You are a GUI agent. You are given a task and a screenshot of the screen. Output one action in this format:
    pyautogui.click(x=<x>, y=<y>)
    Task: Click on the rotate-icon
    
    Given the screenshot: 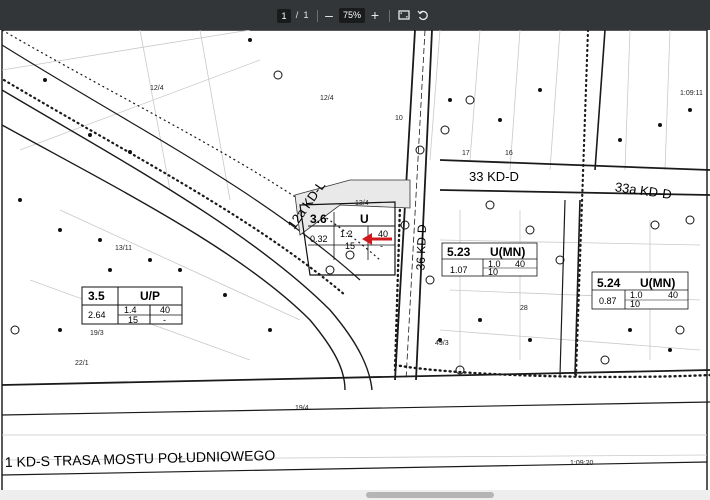 What is the action you would take?
    pyautogui.click(x=422, y=15)
    